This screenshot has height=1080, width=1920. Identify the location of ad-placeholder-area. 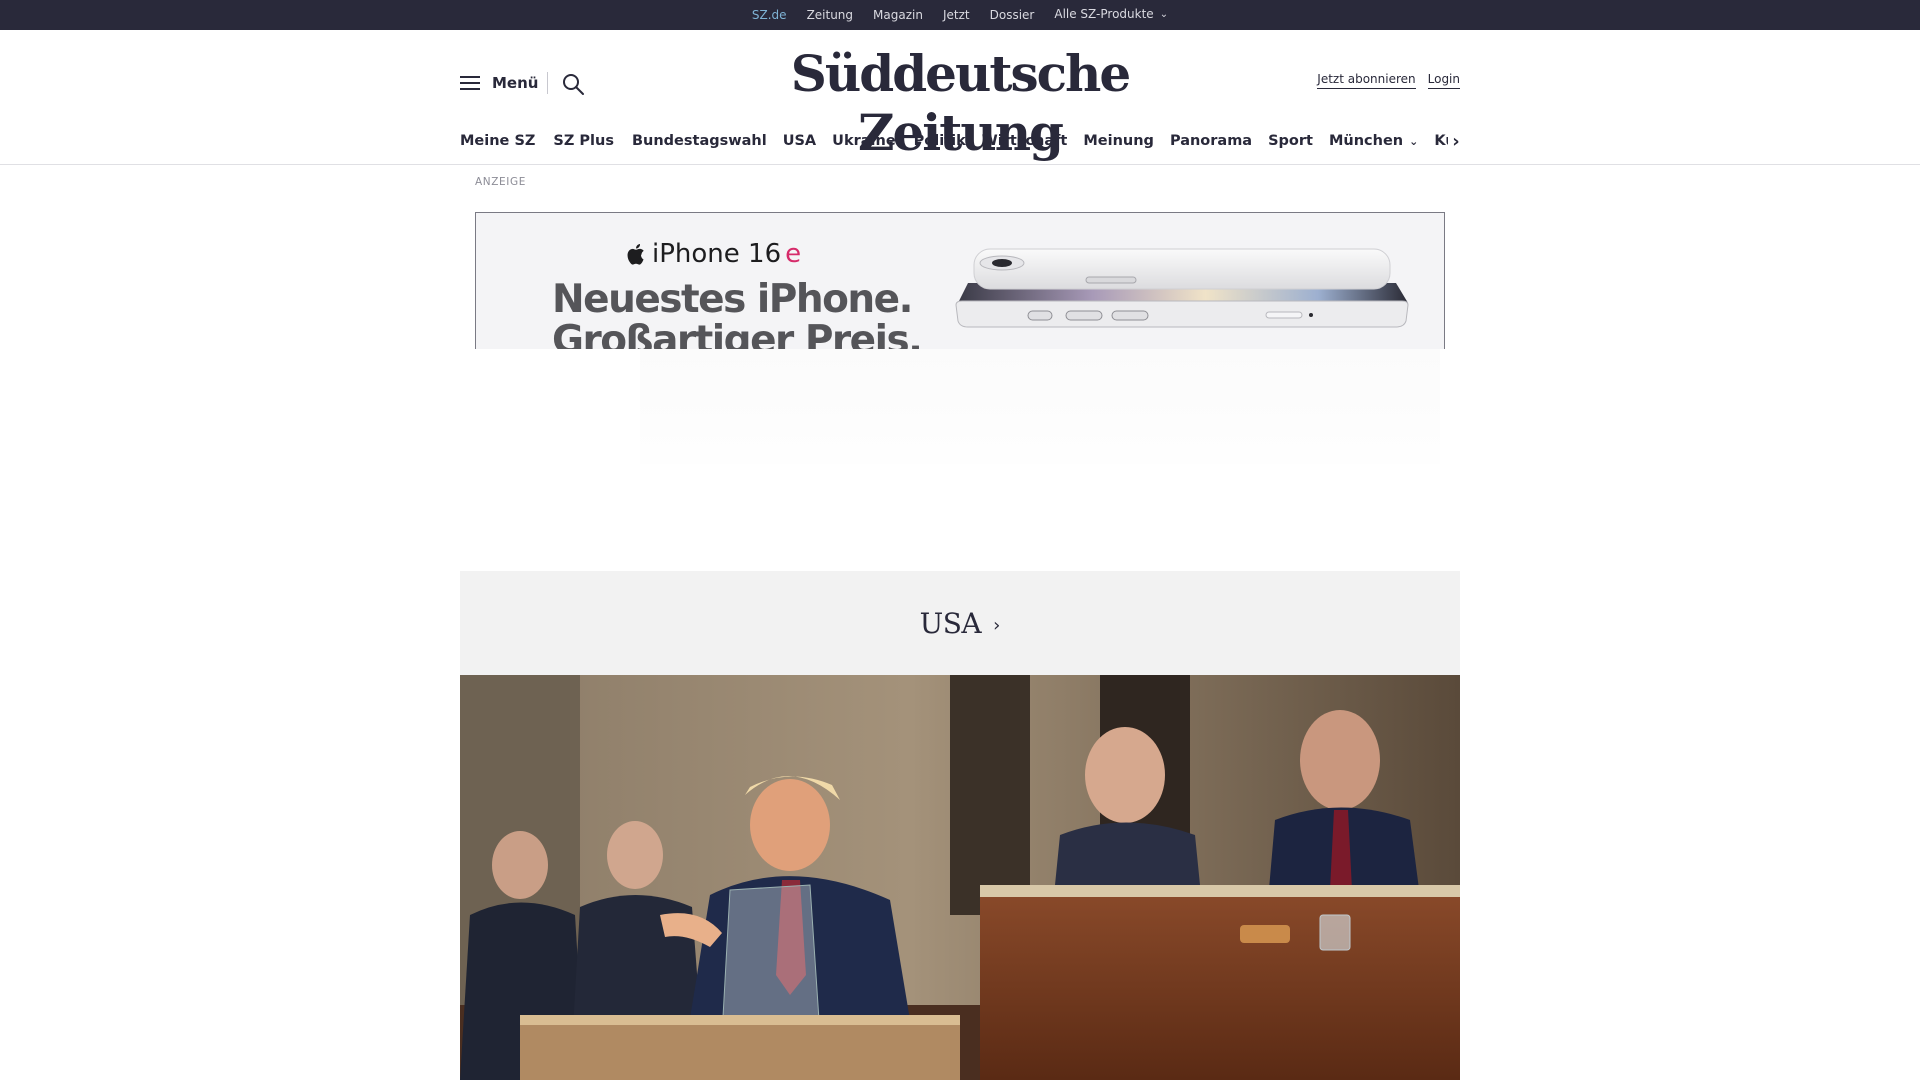
(1040, 406).